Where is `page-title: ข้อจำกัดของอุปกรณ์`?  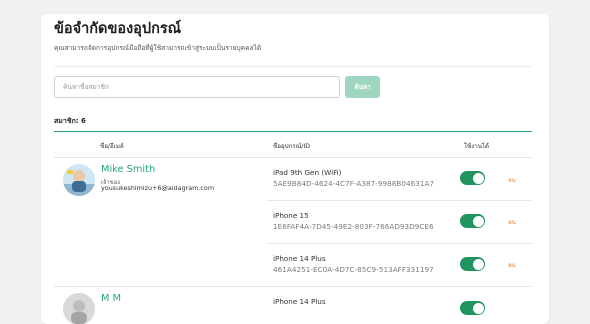 page-title: ข้อจำกัดของอุปกรณ์ is located at coordinates (118, 29).